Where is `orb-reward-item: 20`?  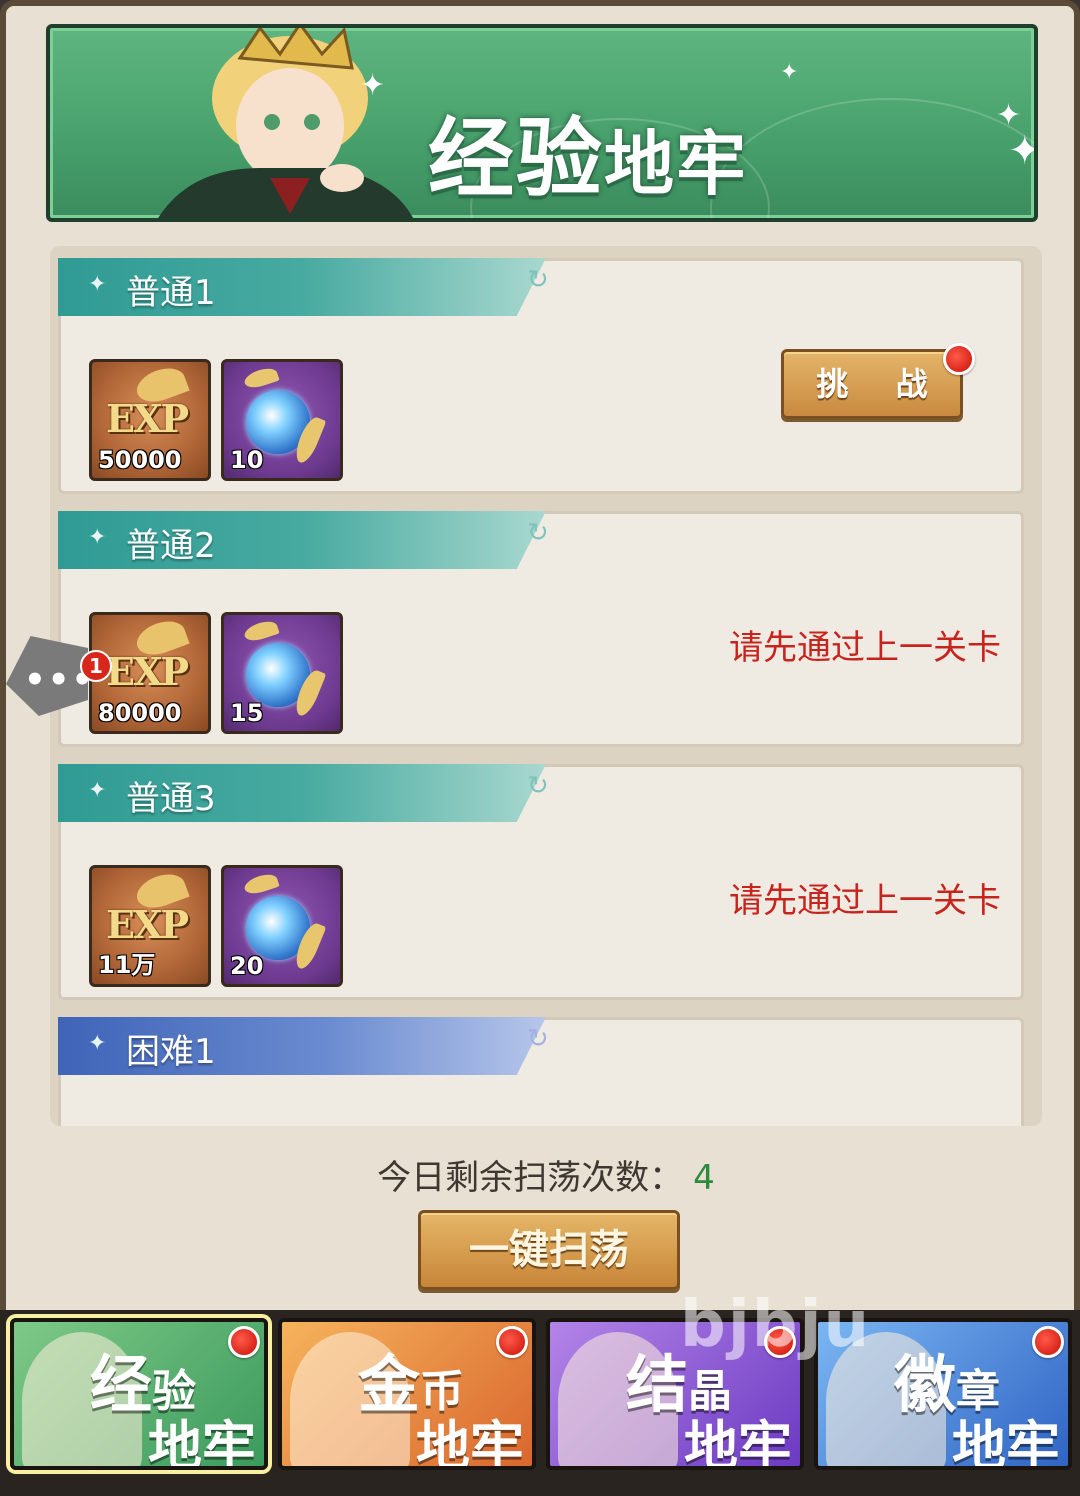
orb-reward-item: 20 is located at coordinates (282, 926).